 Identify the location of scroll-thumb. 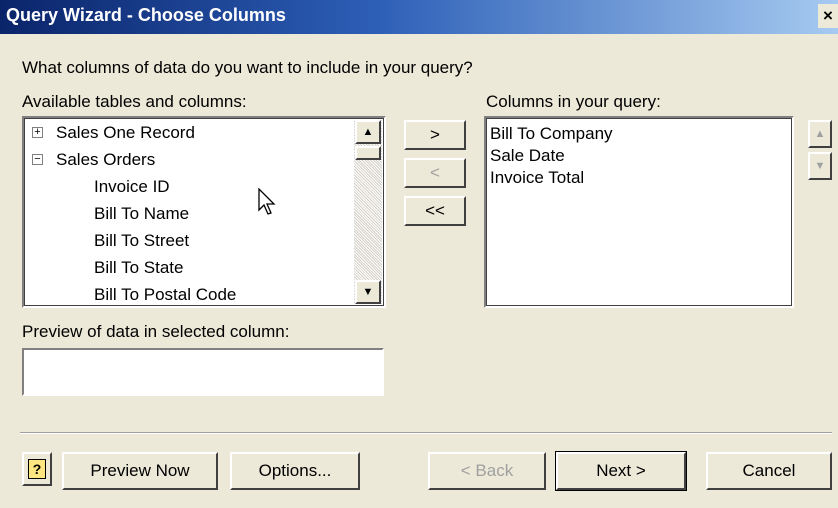
(368, 153).